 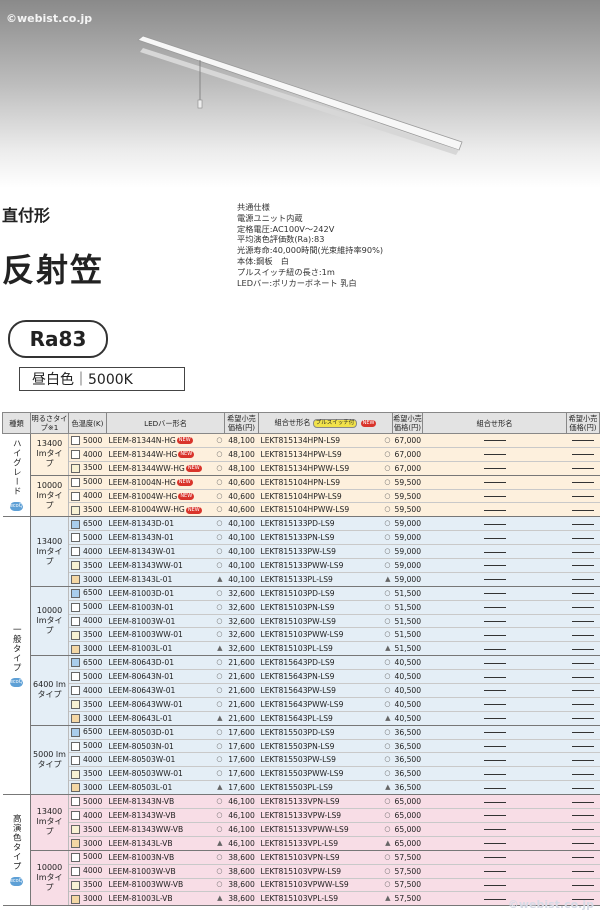 I want to click on led-bar-model: LEEM-81004WW-HG, so click(x=146, y=510).